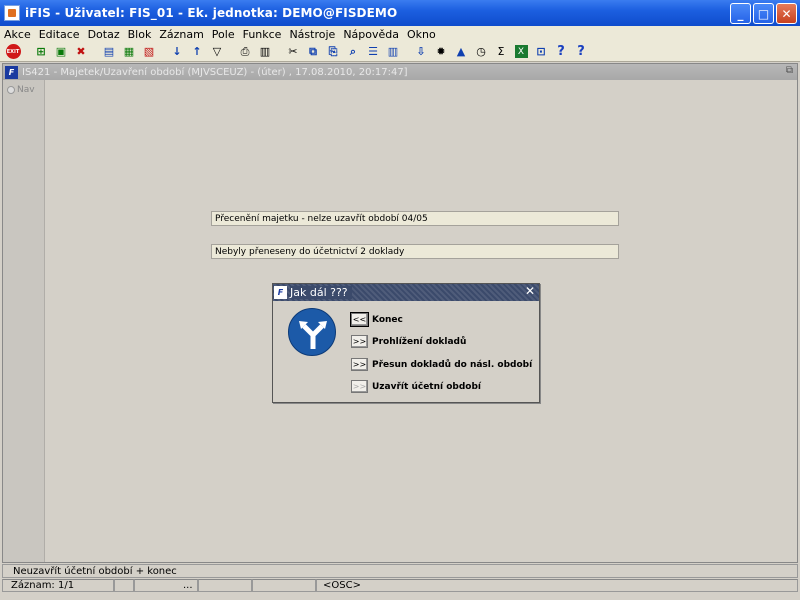 The height and width of the screenshot is (600, 800). Describe the element at coordinates (181, 34) in the screenshot. I see `menu-zaznam: Záznam` at that location.